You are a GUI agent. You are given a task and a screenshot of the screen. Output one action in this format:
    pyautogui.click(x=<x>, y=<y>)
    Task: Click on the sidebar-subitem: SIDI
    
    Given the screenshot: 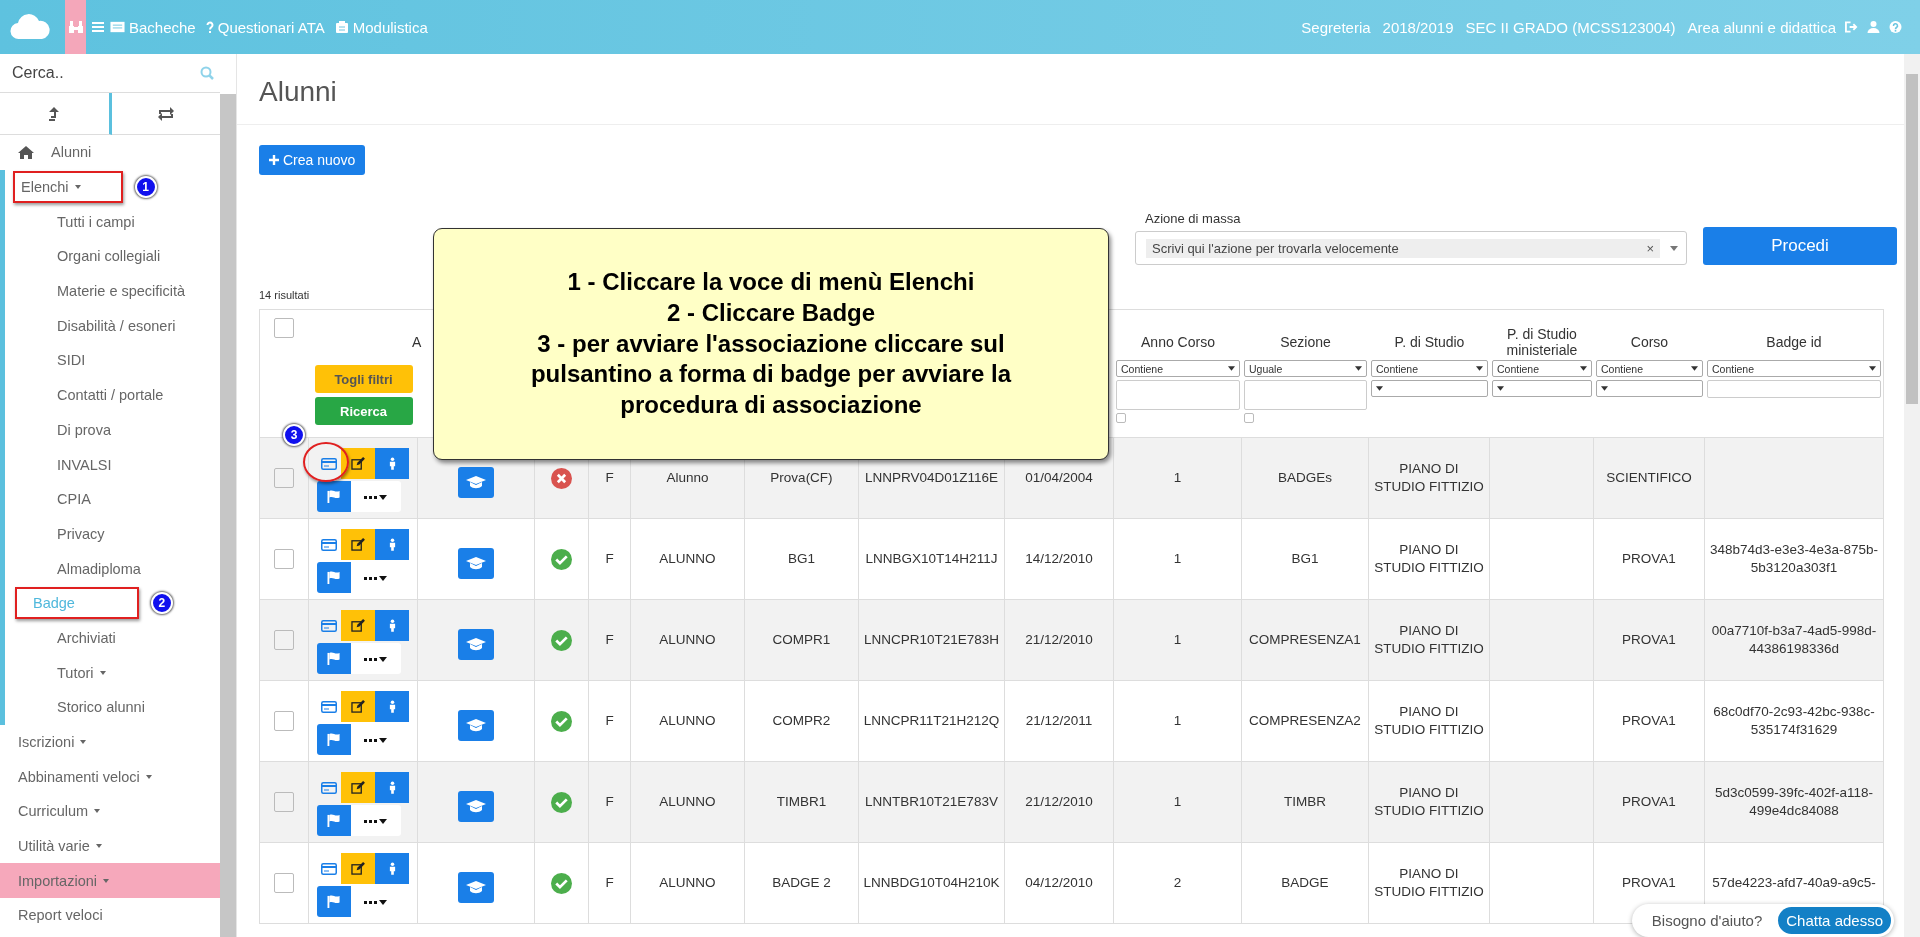 What is the action you would take?
    pyautogui.click(x=71, y=360)
    